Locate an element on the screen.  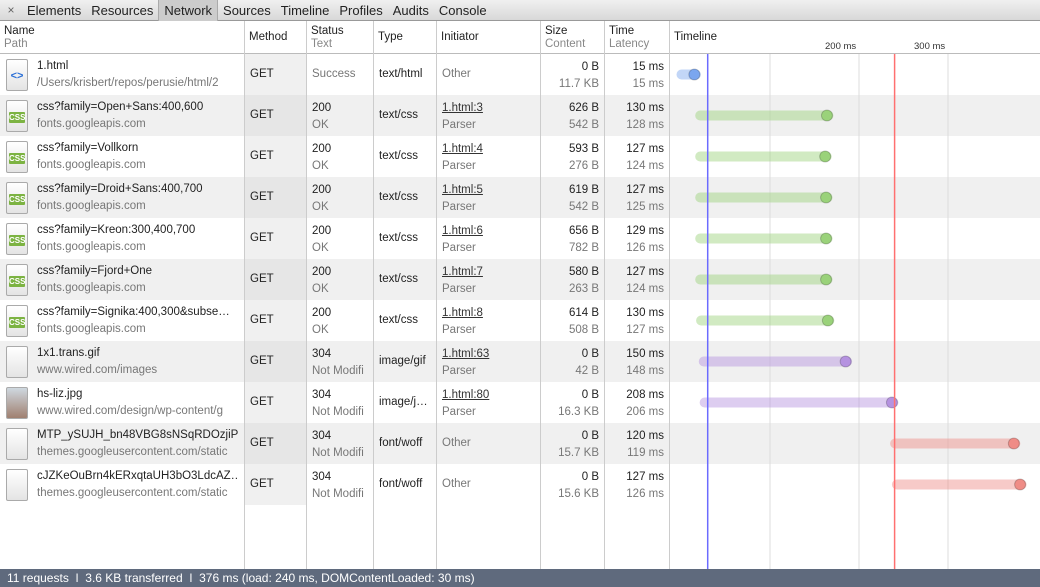
tab-sources: Sources is located at coordinates (247, 10).